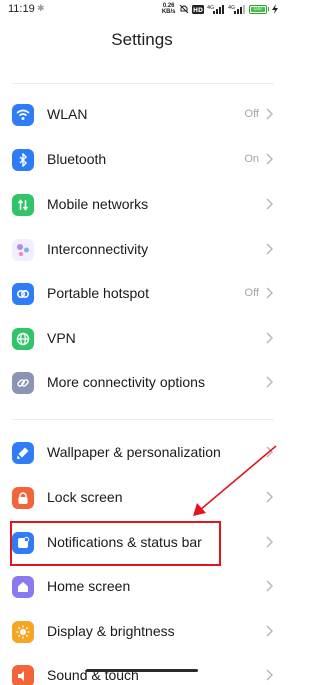  I want to click on hotspot-icon, so click(23, 294).